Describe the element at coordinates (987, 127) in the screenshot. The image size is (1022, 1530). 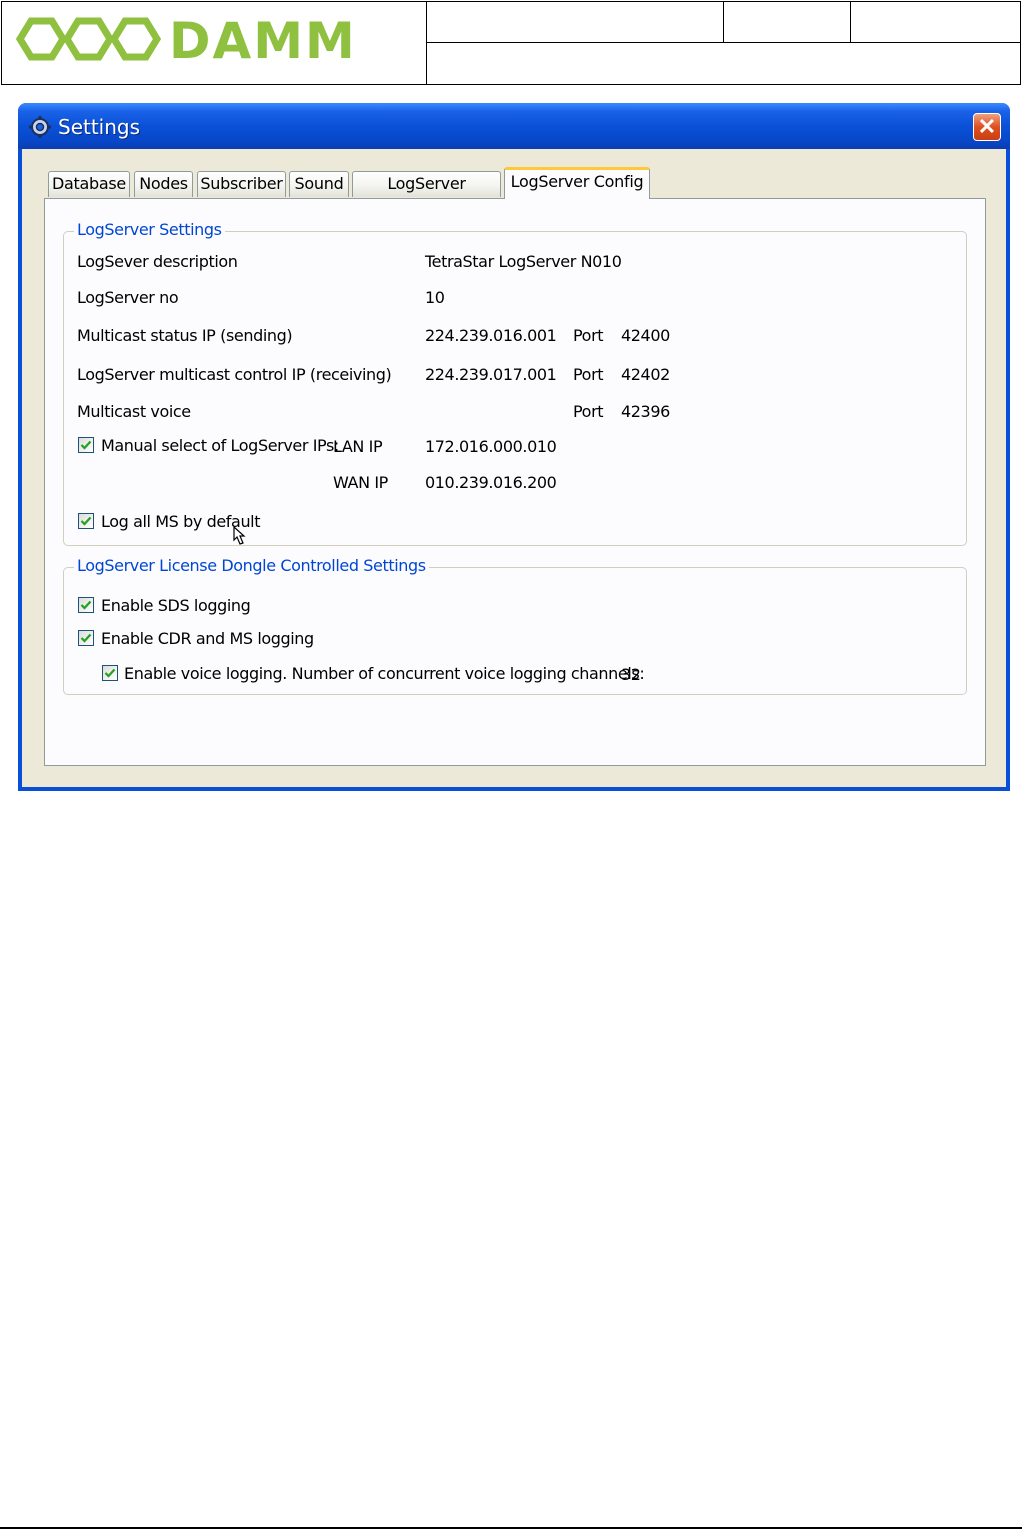
I see `close-button: ✕` at that location.